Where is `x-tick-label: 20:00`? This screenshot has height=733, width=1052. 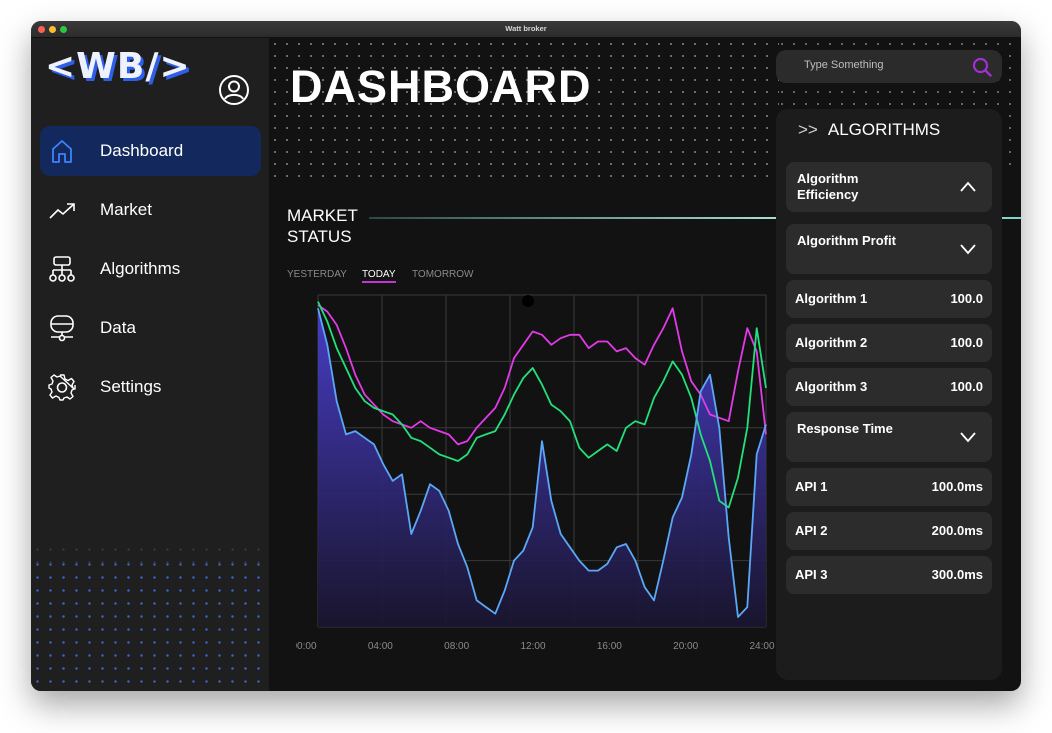 x-tick-label: 20:00 is located at coordinates (685, 646).